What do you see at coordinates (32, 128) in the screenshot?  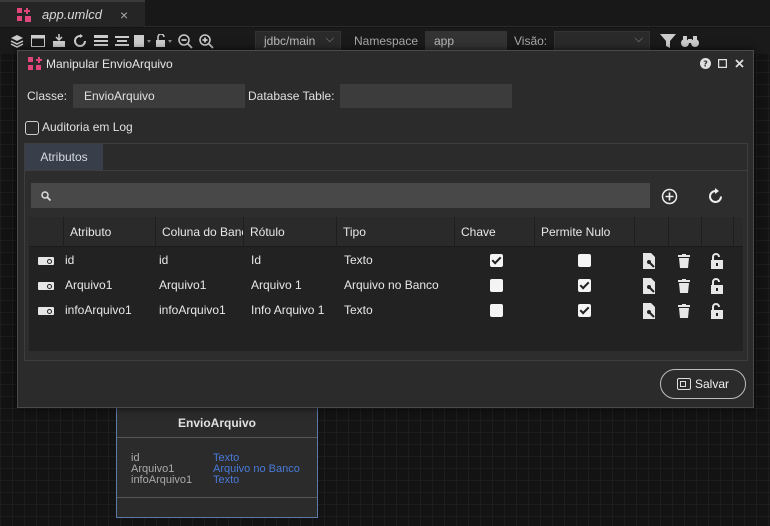 I see `audit-checkbox` at bounding box center [32, 128].